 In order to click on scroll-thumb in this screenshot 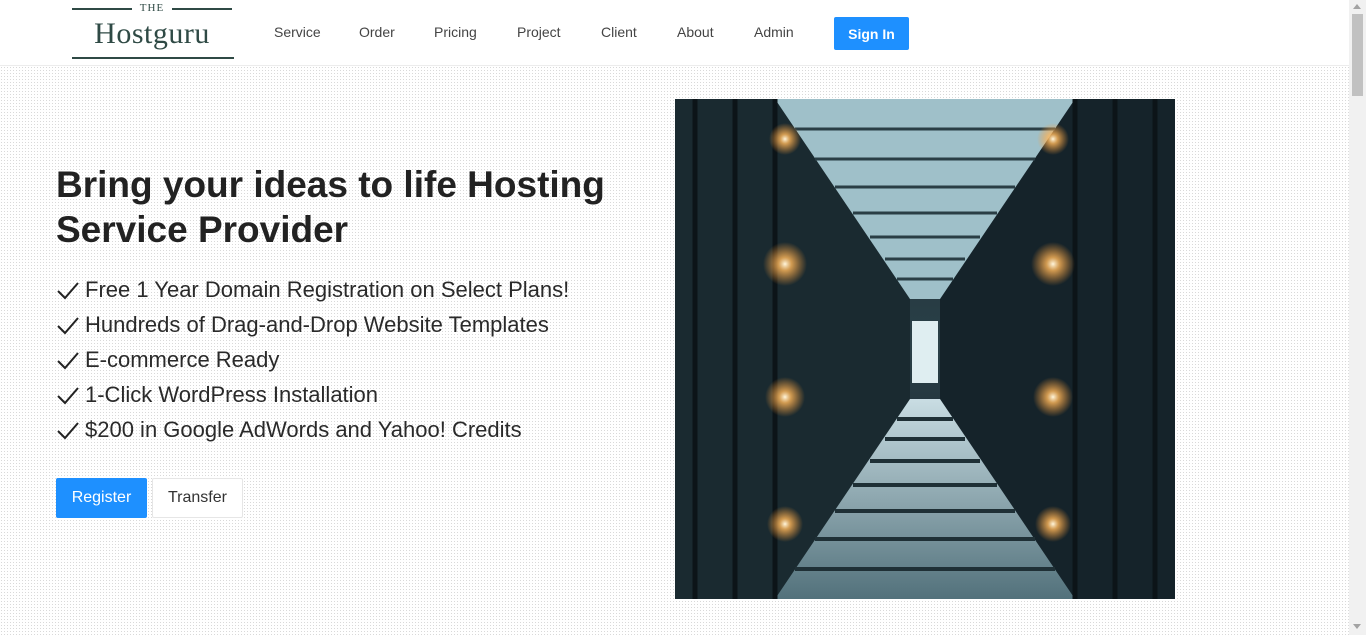, I will do `click(1357, 55)`.